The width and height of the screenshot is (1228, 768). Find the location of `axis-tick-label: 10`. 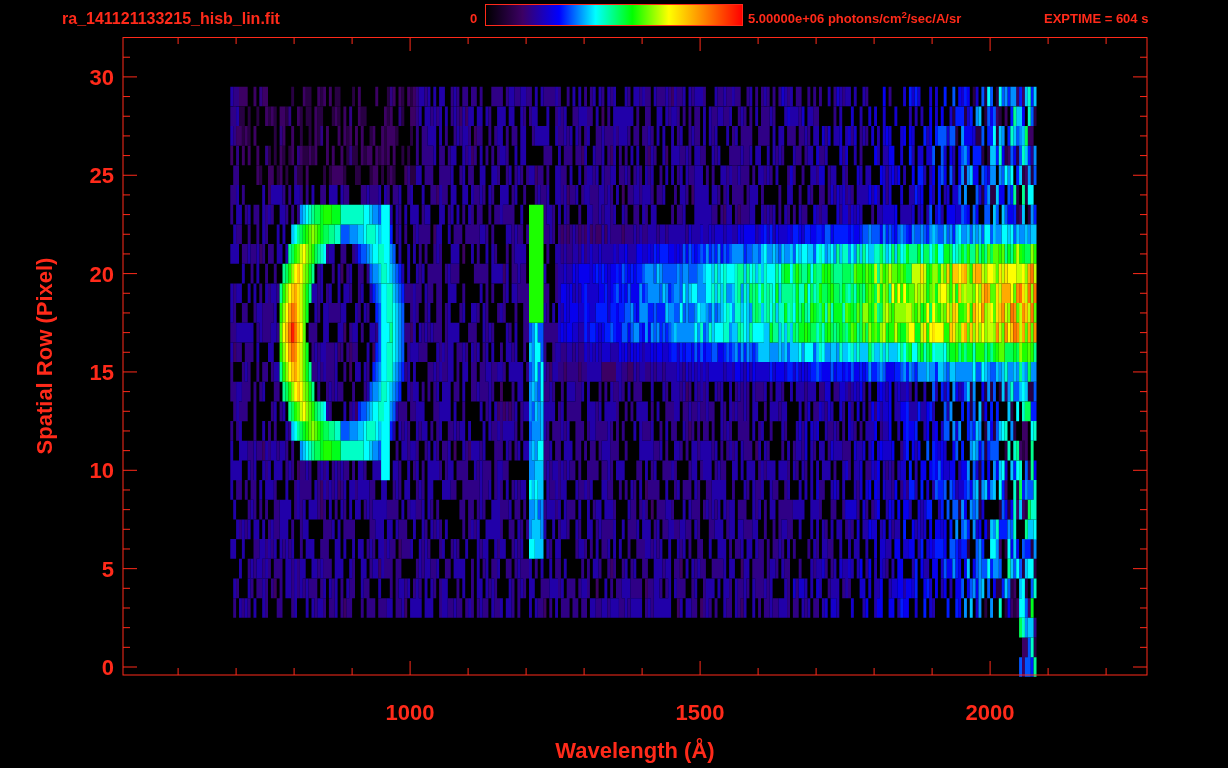

axis-tick-label: 10 is located at coordinates (101, 471).